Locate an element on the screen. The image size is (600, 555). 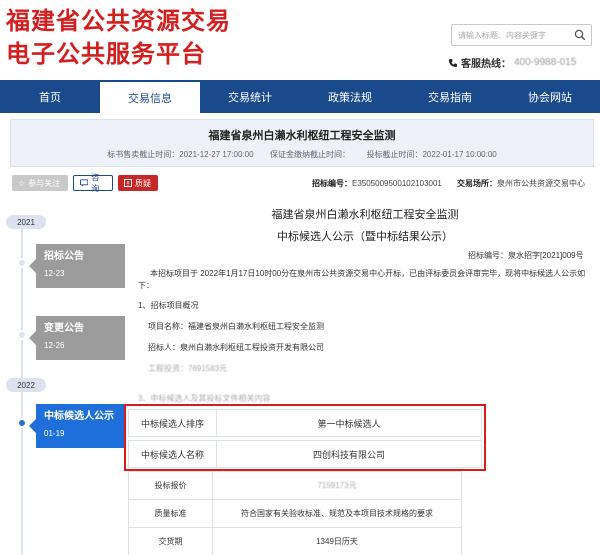
rank-value: 第一中标候选人 is located at coordinates (349, 423).